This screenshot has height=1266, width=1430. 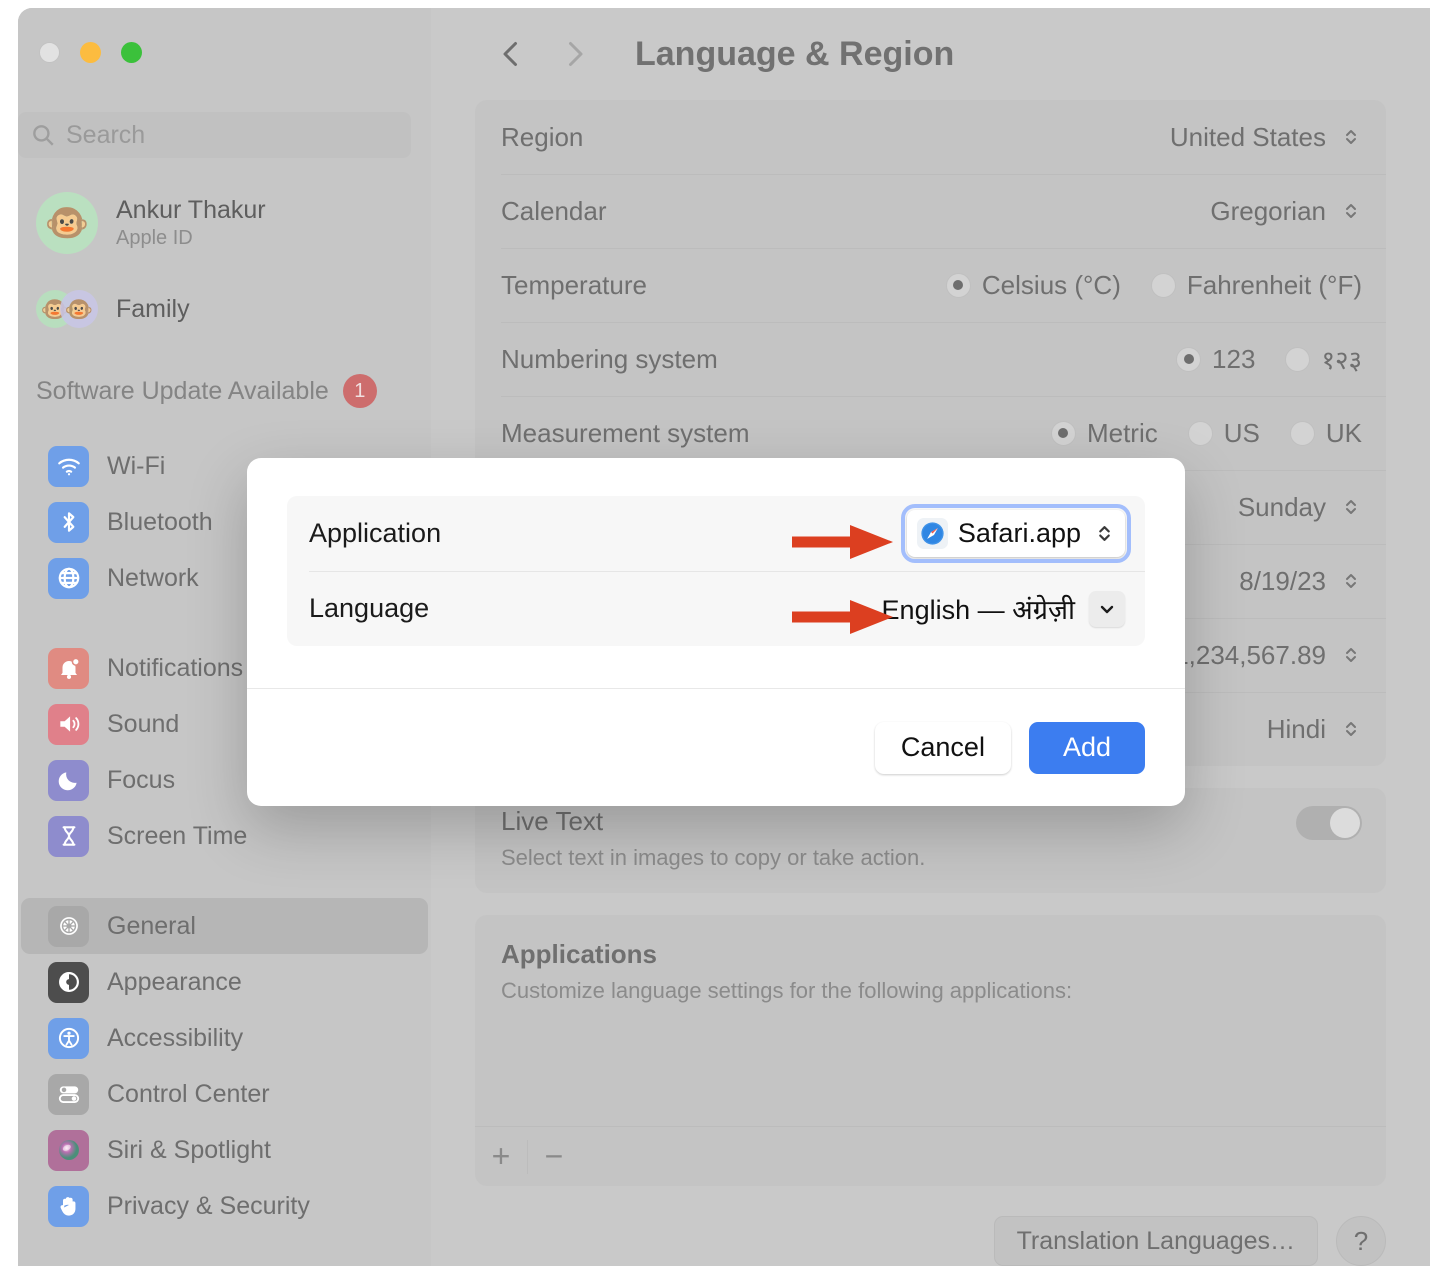 I want to click on sidebar-item-label: Screen Time, so click(x=177, y=835).